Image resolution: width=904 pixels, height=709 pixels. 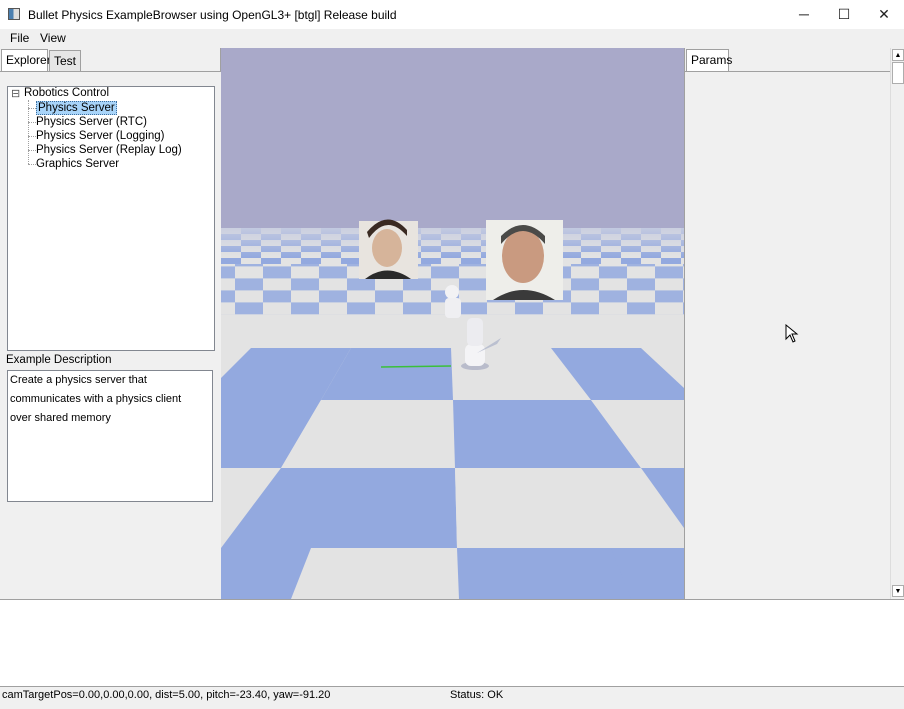 What do you see at coordinates (28, 132) in the screenshot?
I see `tree-guide-line` at bounding box center [28, 132].